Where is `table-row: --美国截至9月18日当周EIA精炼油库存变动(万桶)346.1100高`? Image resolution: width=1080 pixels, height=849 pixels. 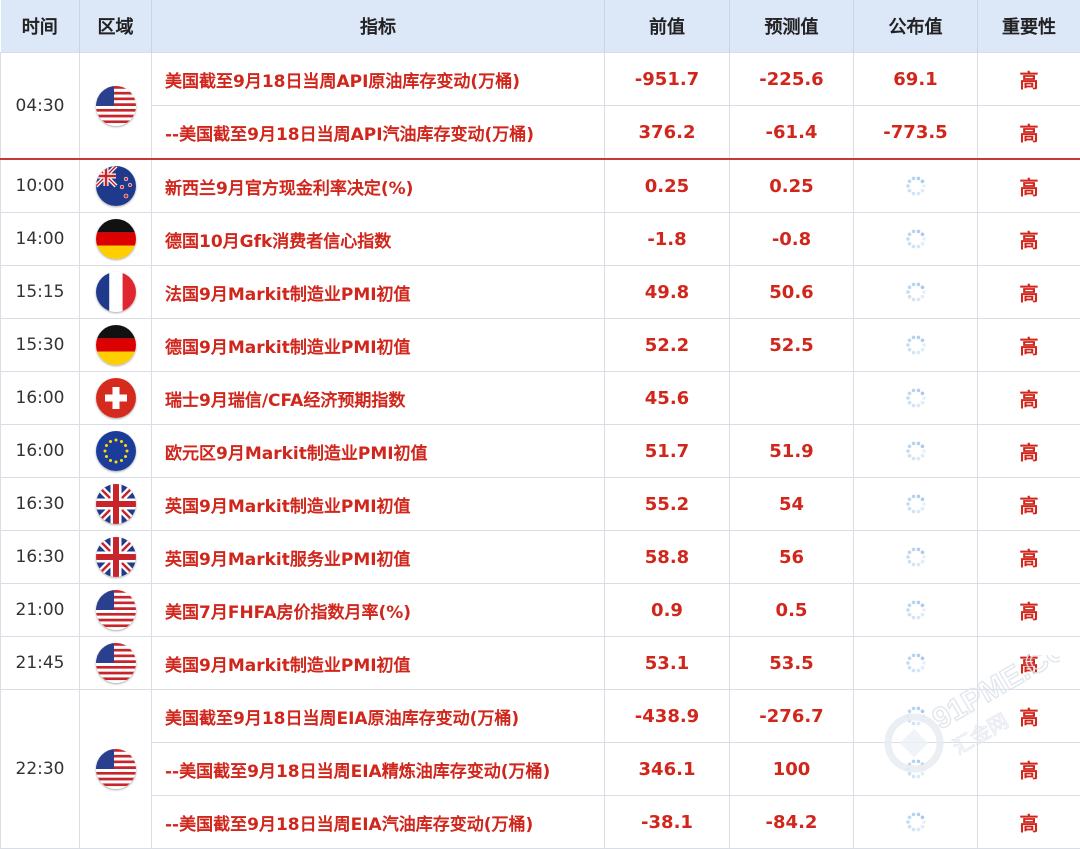 table-row: --美国截至9月18日当周EIA精炼油库存变动(万桶)346.1100高 is located at coordinates (540, 769).